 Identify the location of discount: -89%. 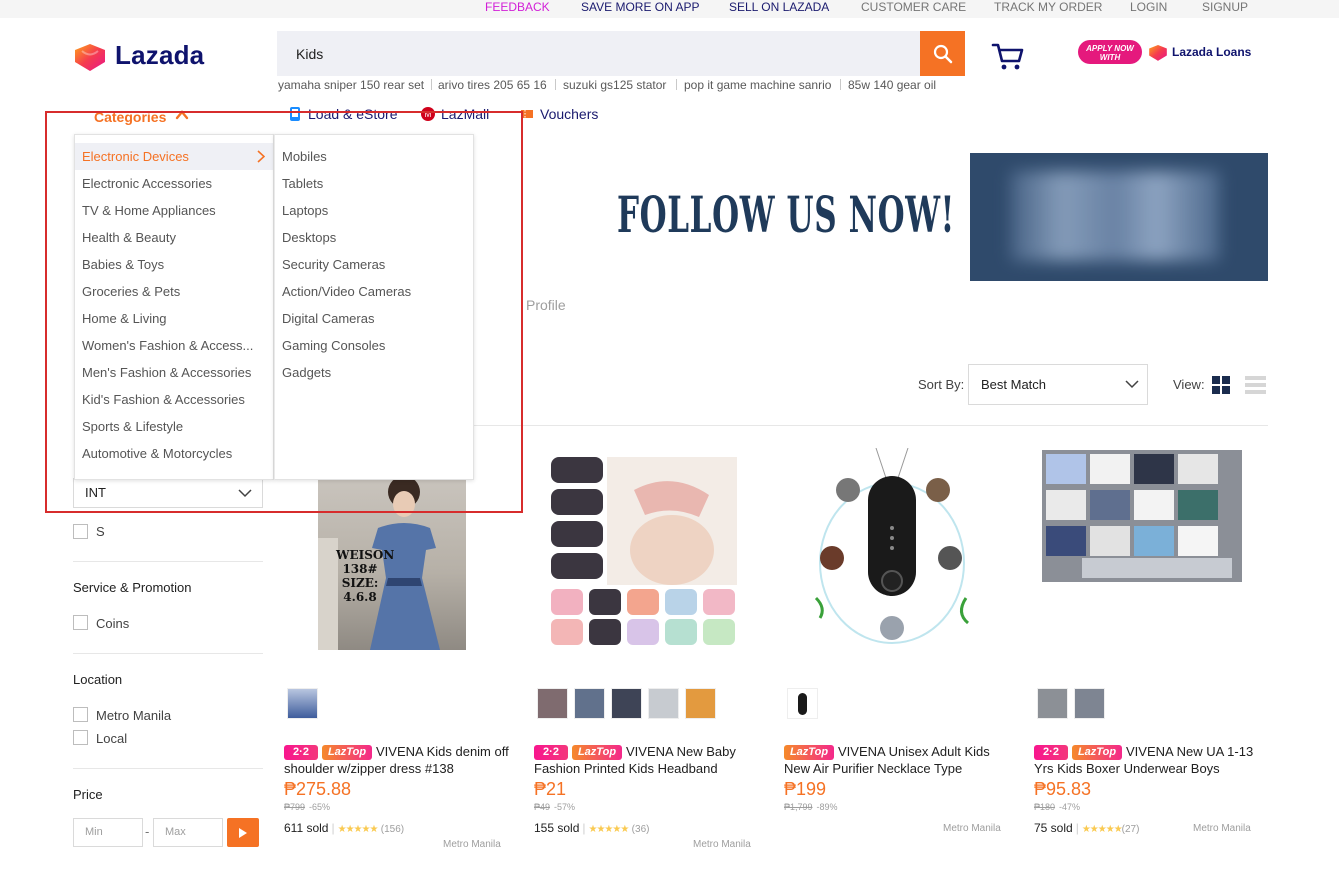
(827, 807).